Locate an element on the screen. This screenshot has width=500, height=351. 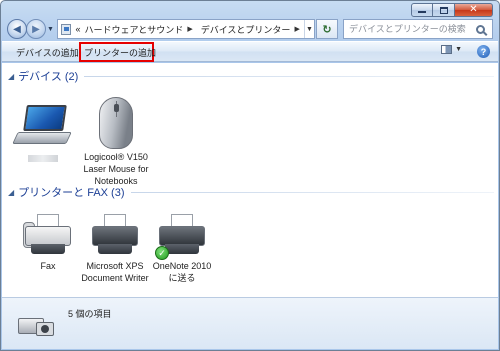
maximize-button is located at coordinates (444, 10).